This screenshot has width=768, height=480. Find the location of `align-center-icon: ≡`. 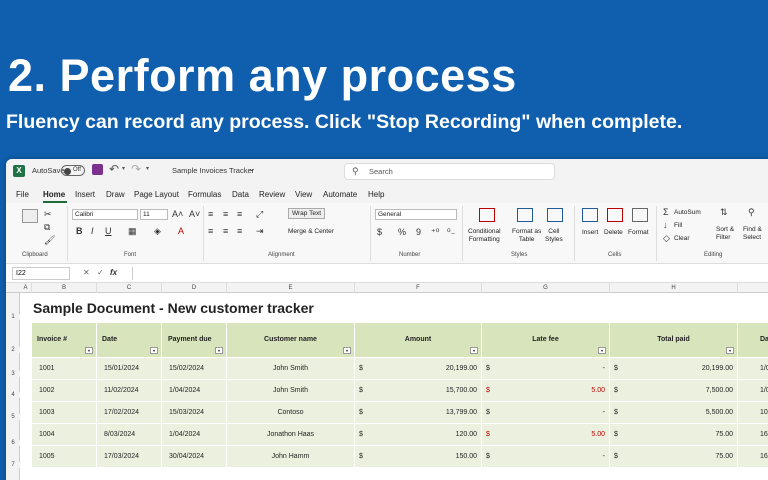

align-center-icon: ≡ is located at coordinates (225, 231).